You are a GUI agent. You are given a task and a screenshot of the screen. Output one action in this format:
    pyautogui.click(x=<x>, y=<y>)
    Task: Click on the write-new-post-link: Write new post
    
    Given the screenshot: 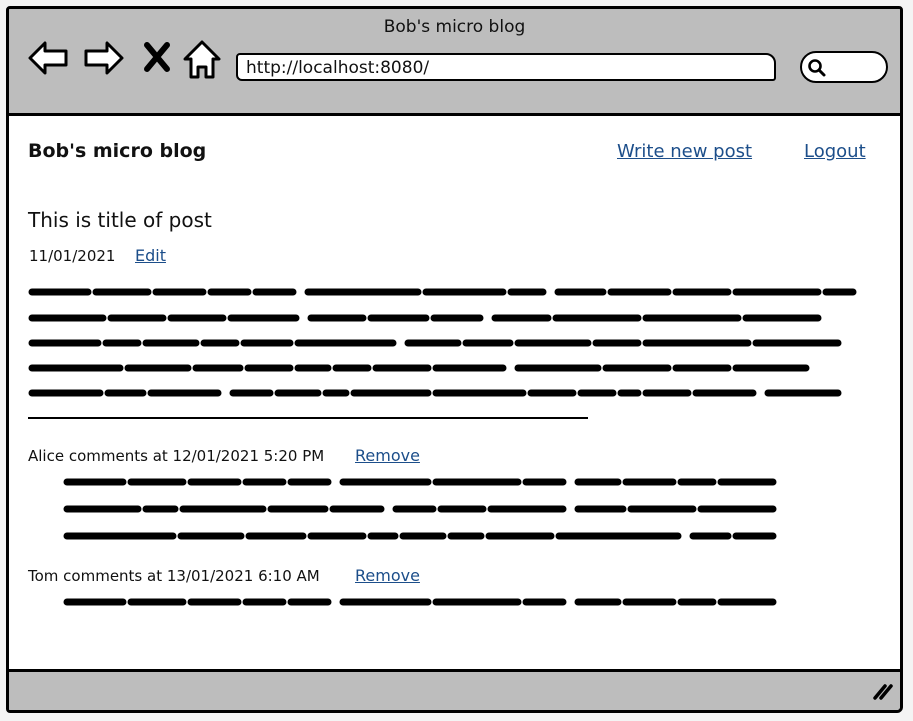 What is the action you would take?
    pyautogui.click(x=684, y=151)
    